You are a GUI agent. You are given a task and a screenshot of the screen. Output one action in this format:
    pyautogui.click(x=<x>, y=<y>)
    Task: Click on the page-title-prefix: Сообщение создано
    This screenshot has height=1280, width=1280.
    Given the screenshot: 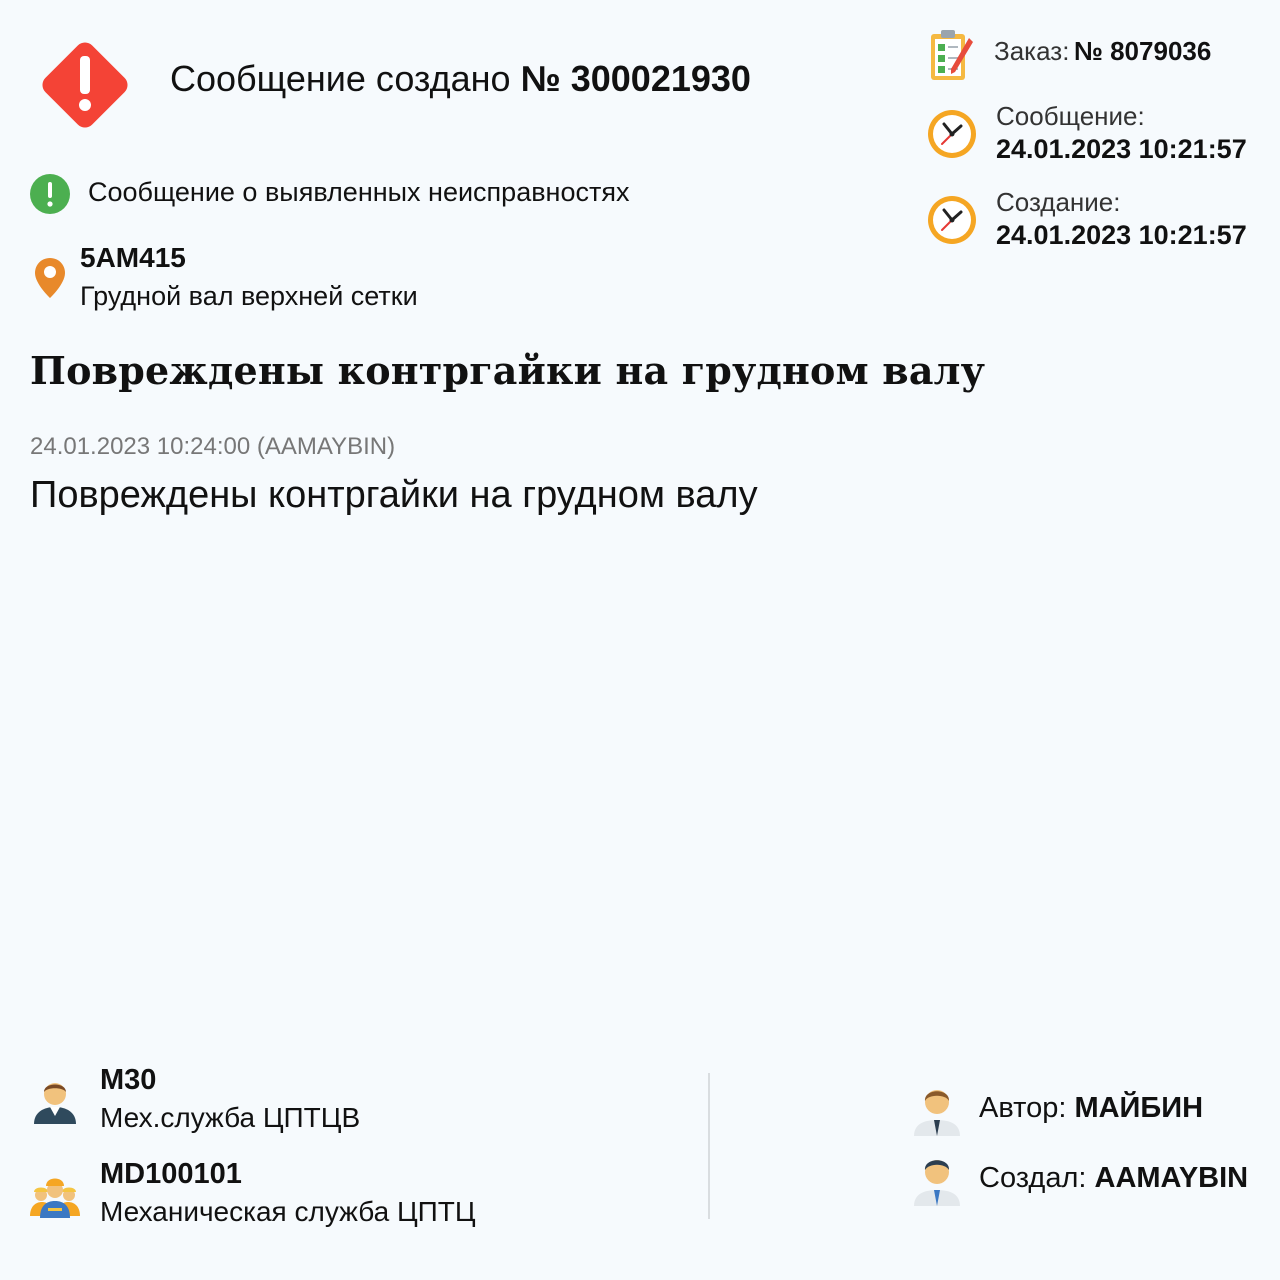 What is the action you would take?
    pyautogui.click(x=340, y=78)
    